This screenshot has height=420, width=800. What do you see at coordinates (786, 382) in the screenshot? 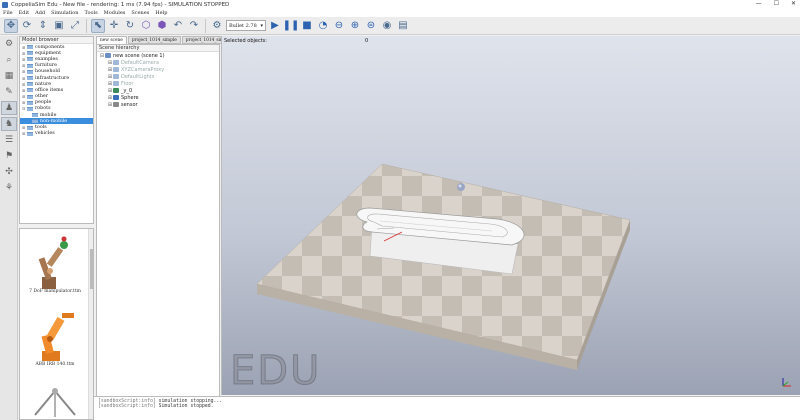
I see `axes-indicator-icon` at bounding box center [786, 382].